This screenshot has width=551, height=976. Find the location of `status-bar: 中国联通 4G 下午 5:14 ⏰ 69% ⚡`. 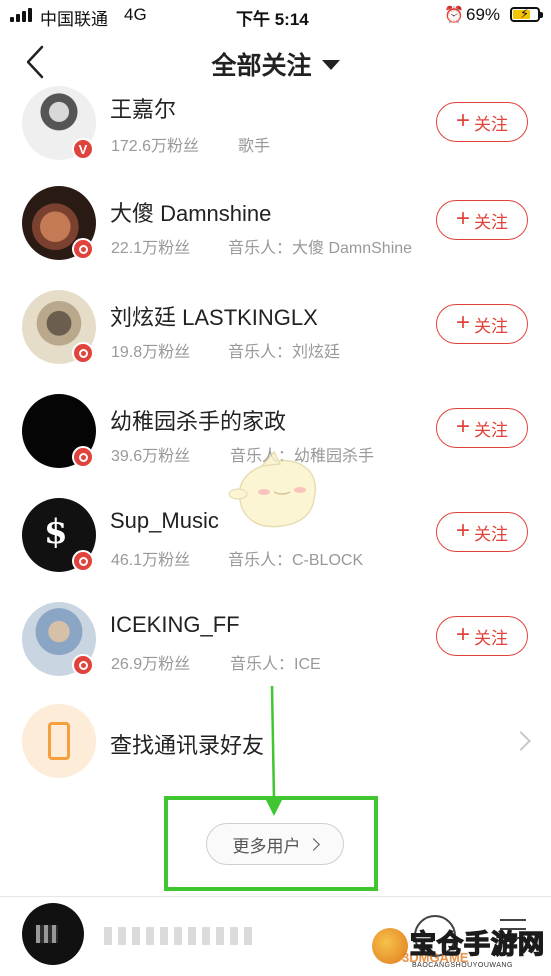

status-bar: 中国联通 4G 下午 5:14 ⏰ 69% ⚡ is located at coordinates (275, 15).